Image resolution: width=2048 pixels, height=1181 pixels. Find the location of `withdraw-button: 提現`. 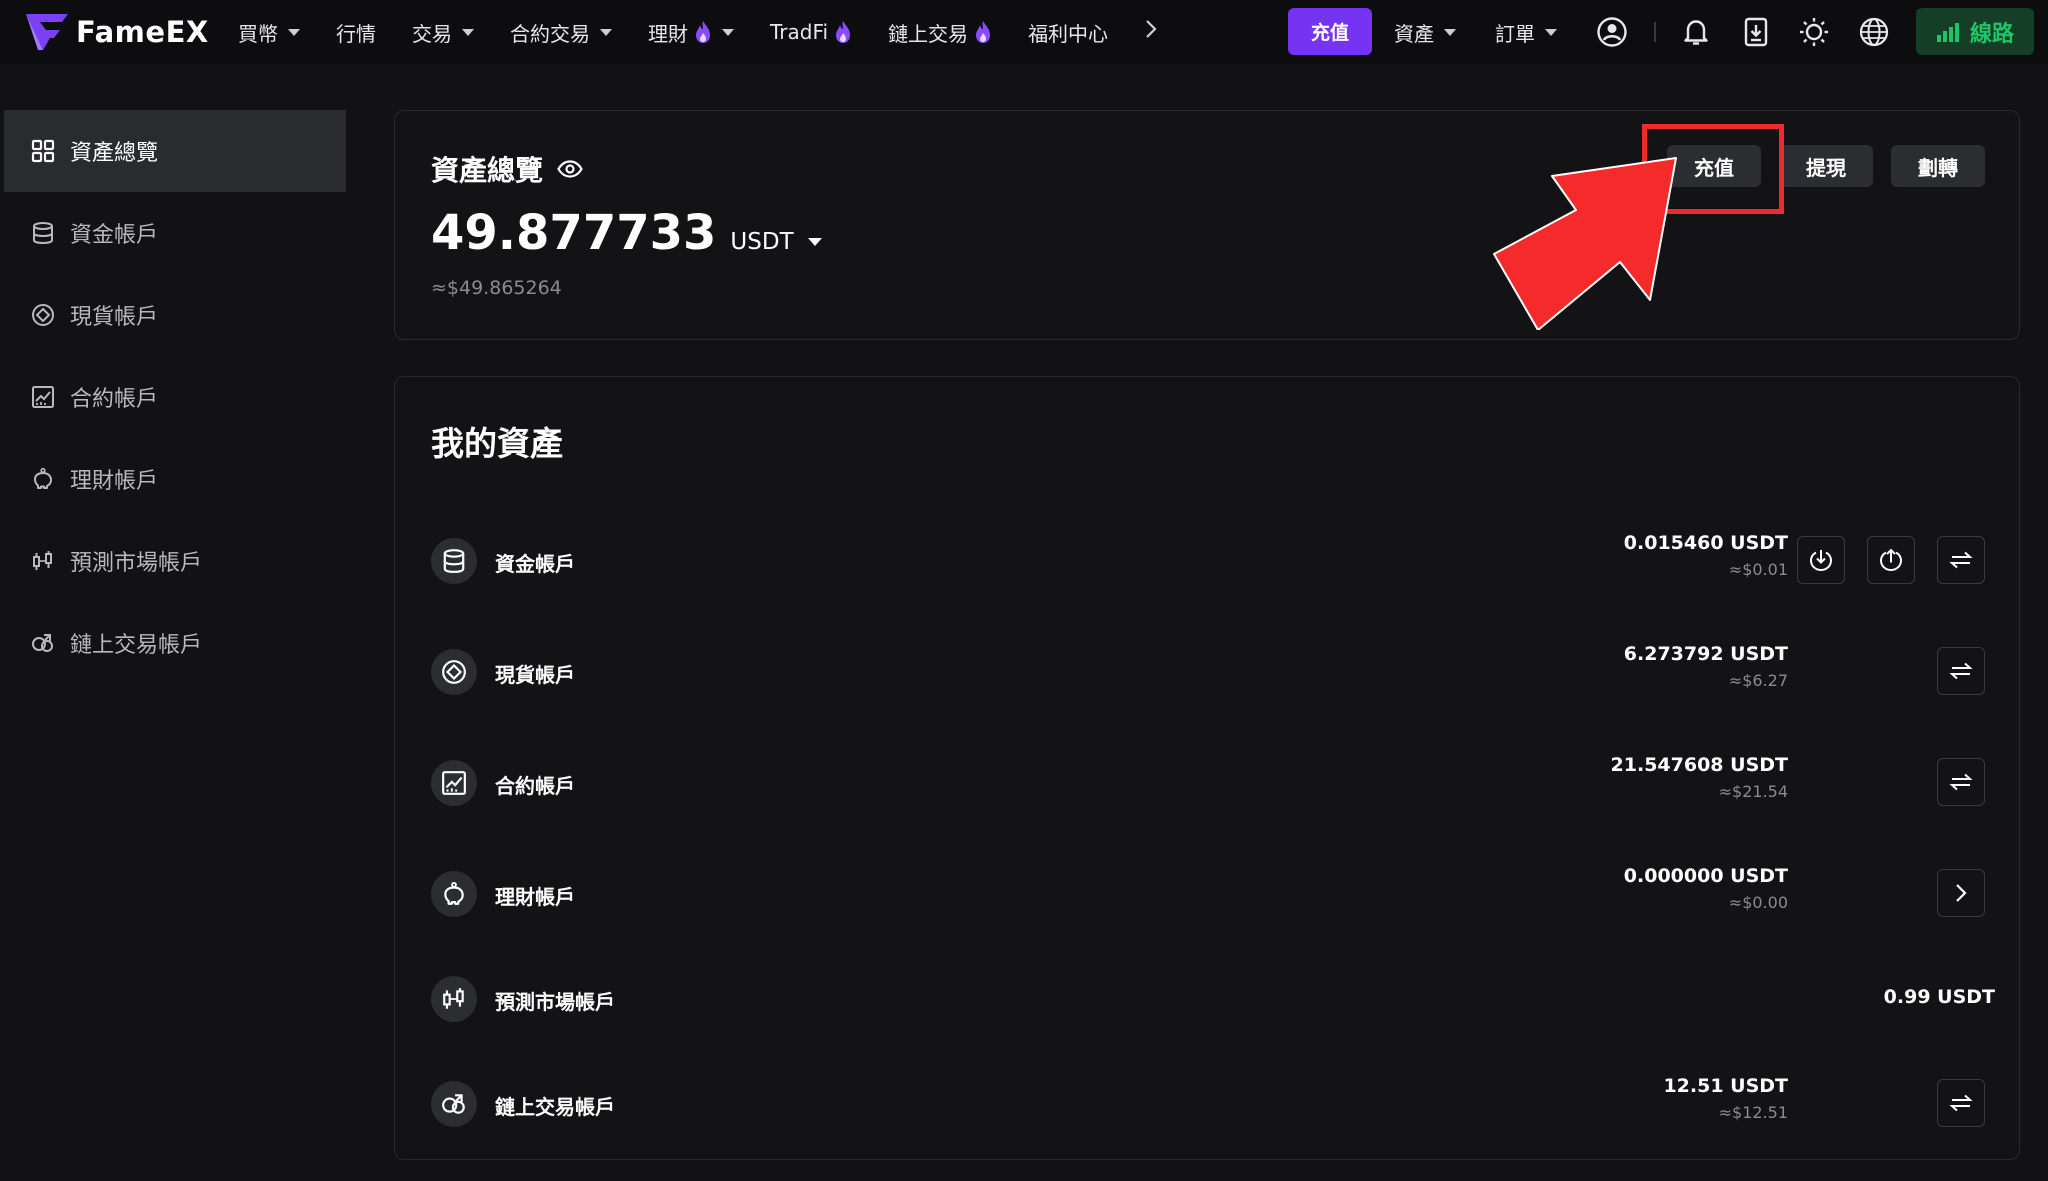

withdraw-button: 提現 is located at coordinates (1826, 166).